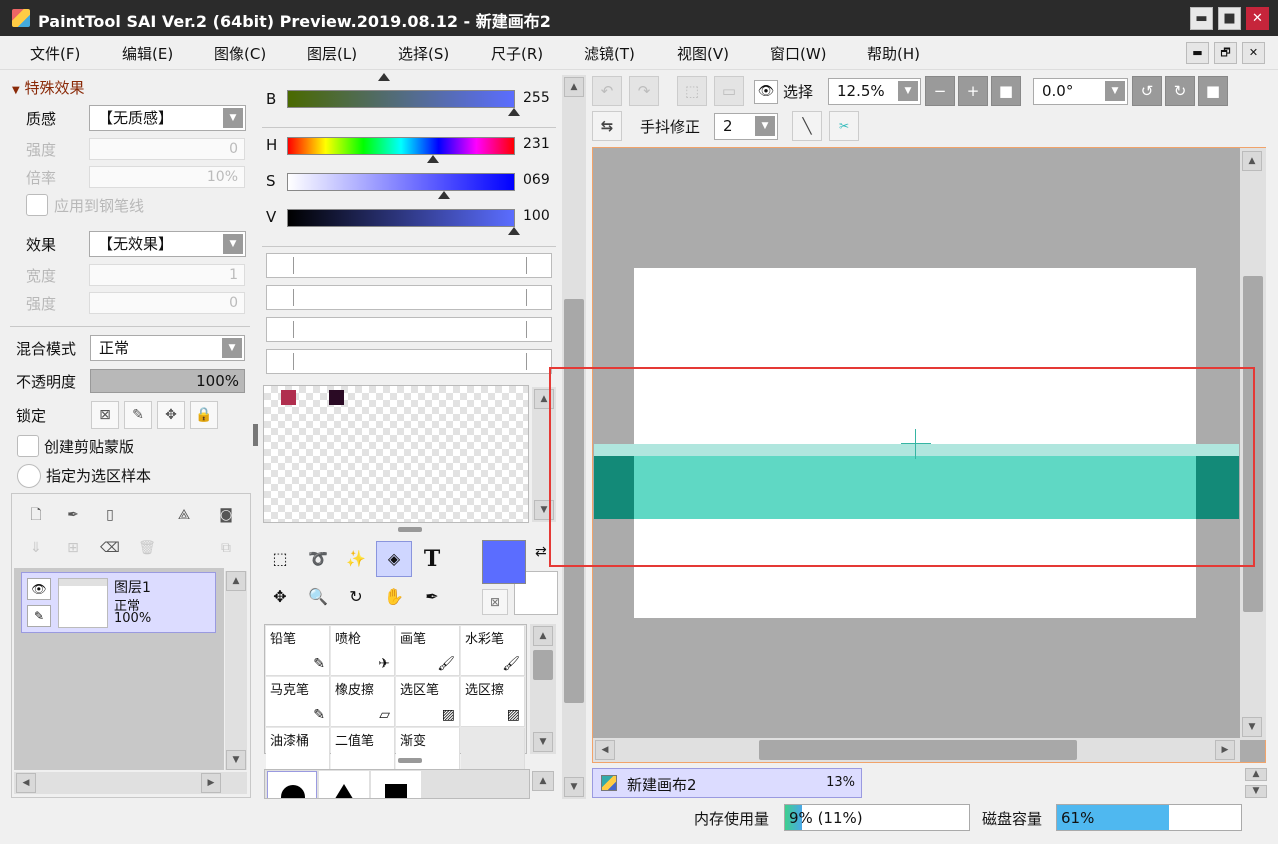 This screenshot has width=1278, height=844. I want to click on texture-scale-field: 10%, so click(167, 177).